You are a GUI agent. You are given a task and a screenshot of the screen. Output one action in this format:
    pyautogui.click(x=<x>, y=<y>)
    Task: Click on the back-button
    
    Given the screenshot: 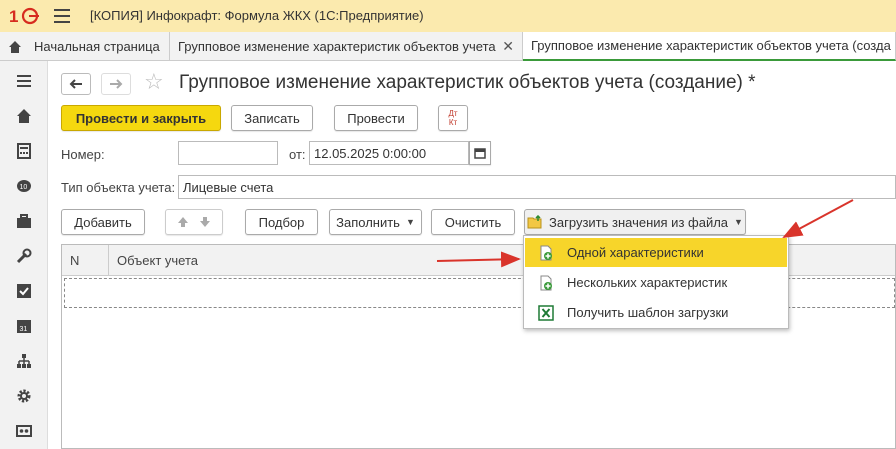 What is the action you would take?
    pyautogui.click(x=76, y=84)
    